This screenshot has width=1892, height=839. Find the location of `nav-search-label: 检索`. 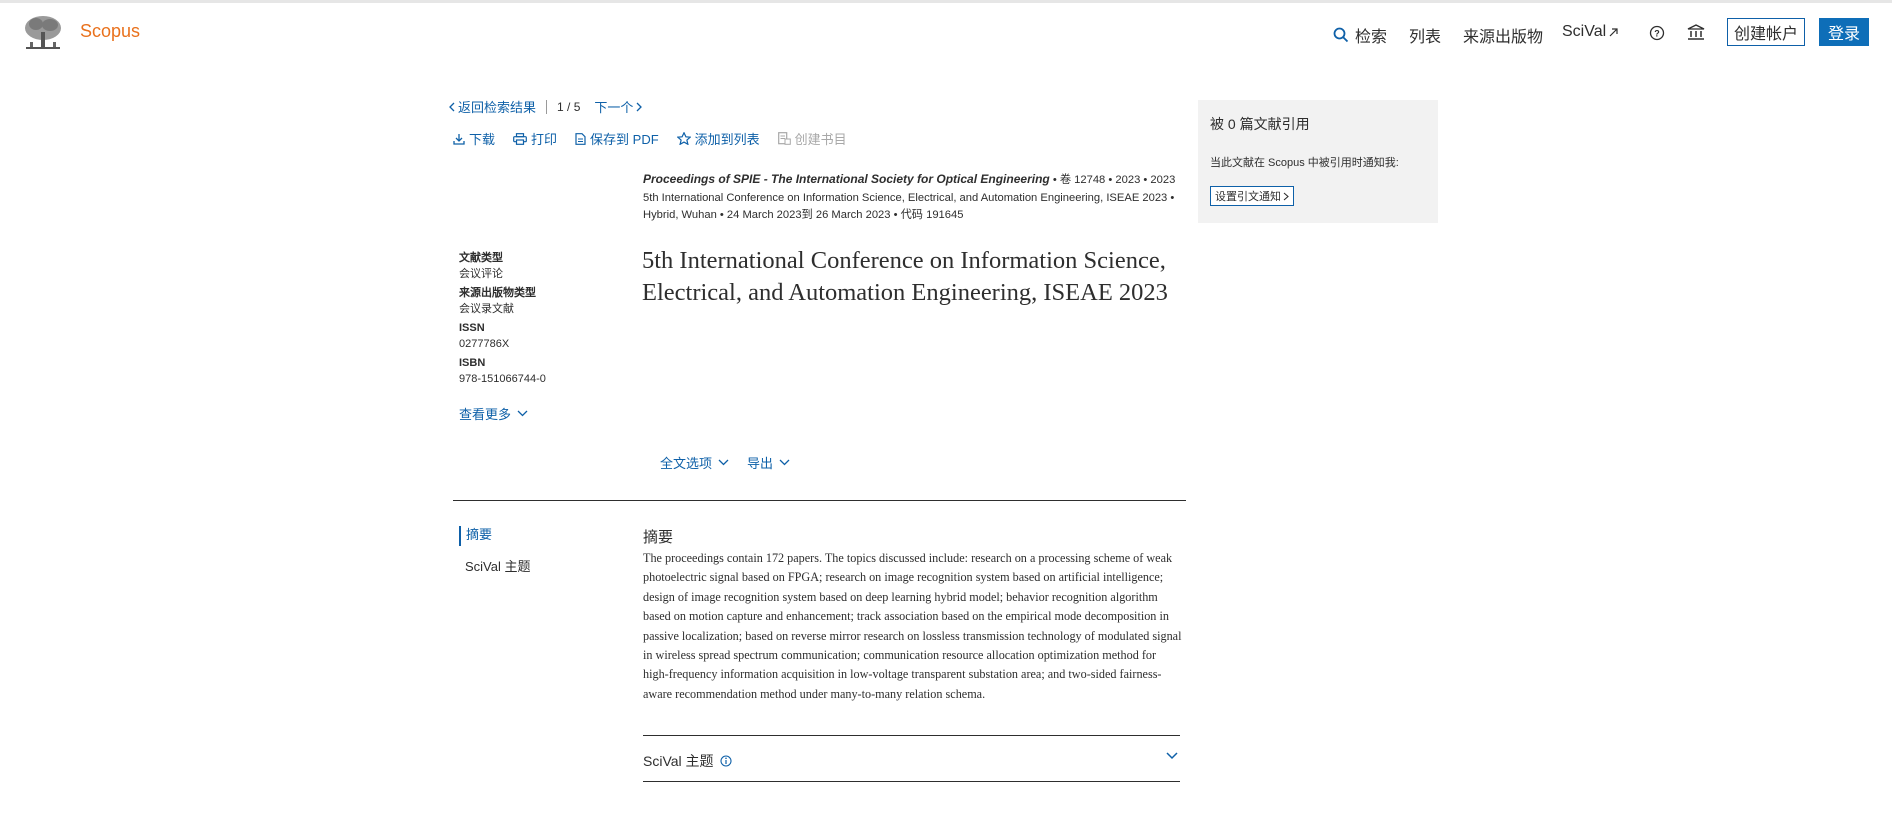

nav-search-label: 检索 is located at coordinates (1371, 37).